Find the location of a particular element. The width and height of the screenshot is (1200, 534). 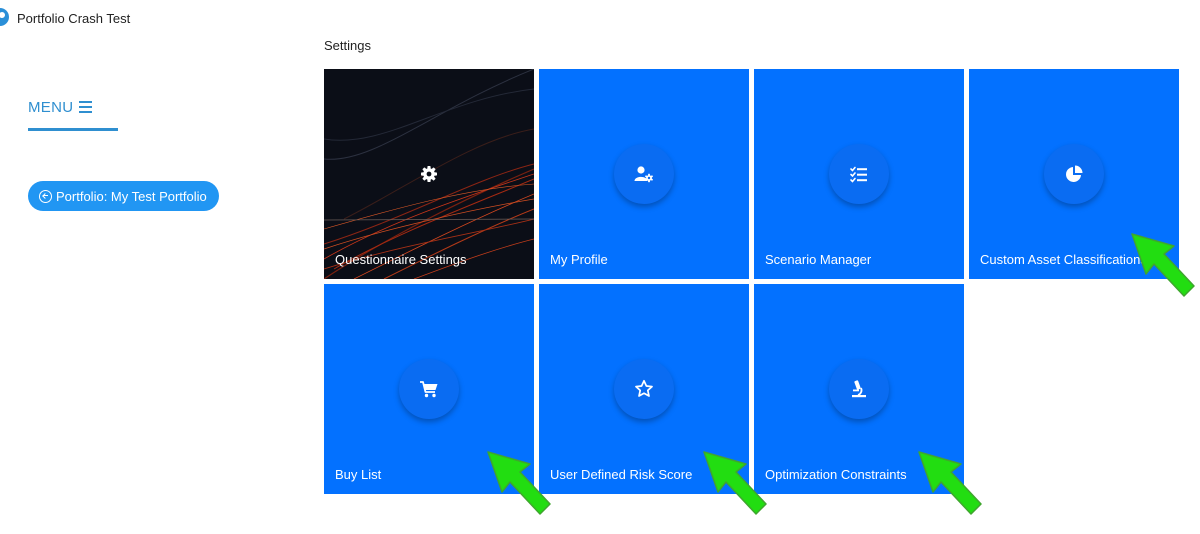

portfolio-button-label: Portfolio: My Test Portfolio is located at coordinates (131, 196).